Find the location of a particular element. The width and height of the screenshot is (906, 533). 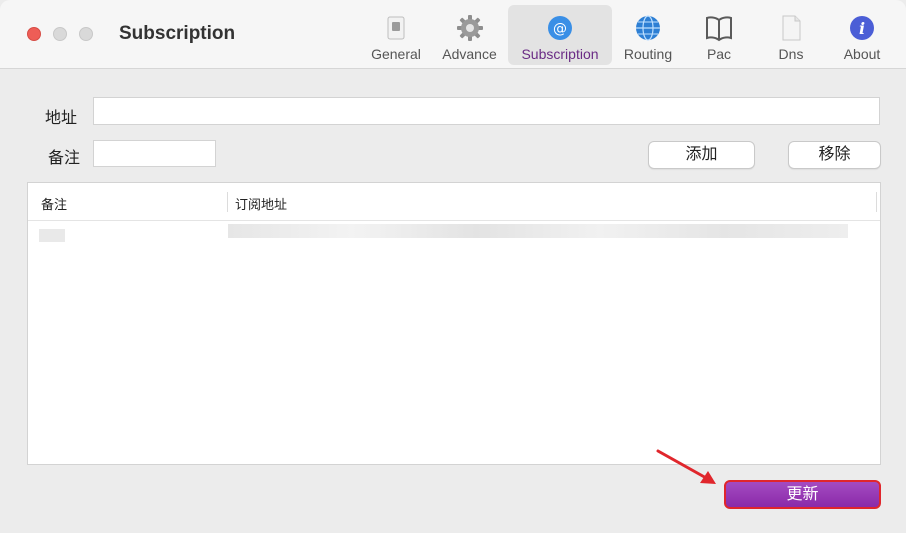

address-label: 地址 is located at coordinates (61, 118).